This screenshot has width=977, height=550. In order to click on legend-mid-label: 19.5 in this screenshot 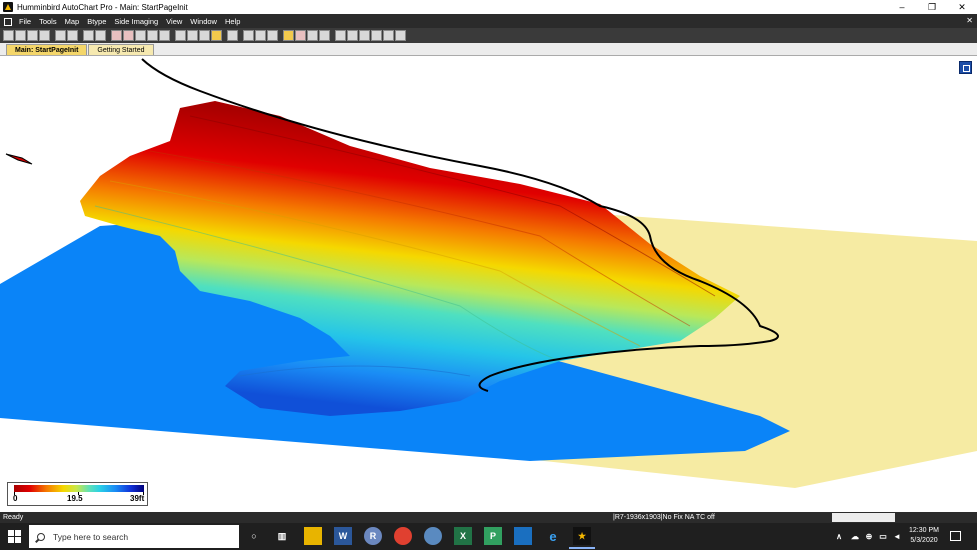, I will do `click(75, 498)`.